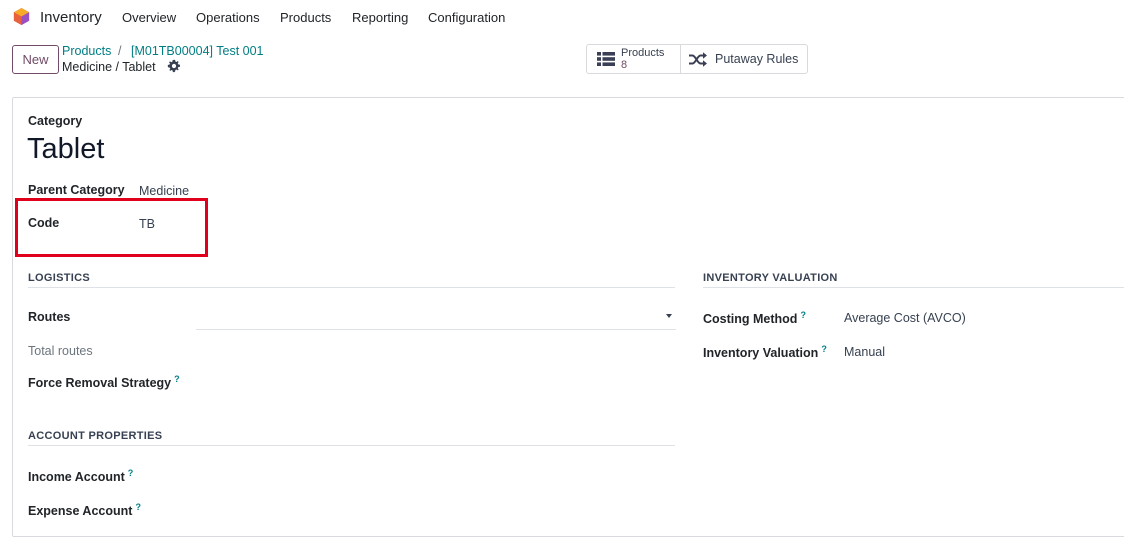 The width and height of the screenshot is (1124, 537). What do you see at coordinates (436, 319) in the screenshot?
I see `routes-input` at bounding box center [436, 319].